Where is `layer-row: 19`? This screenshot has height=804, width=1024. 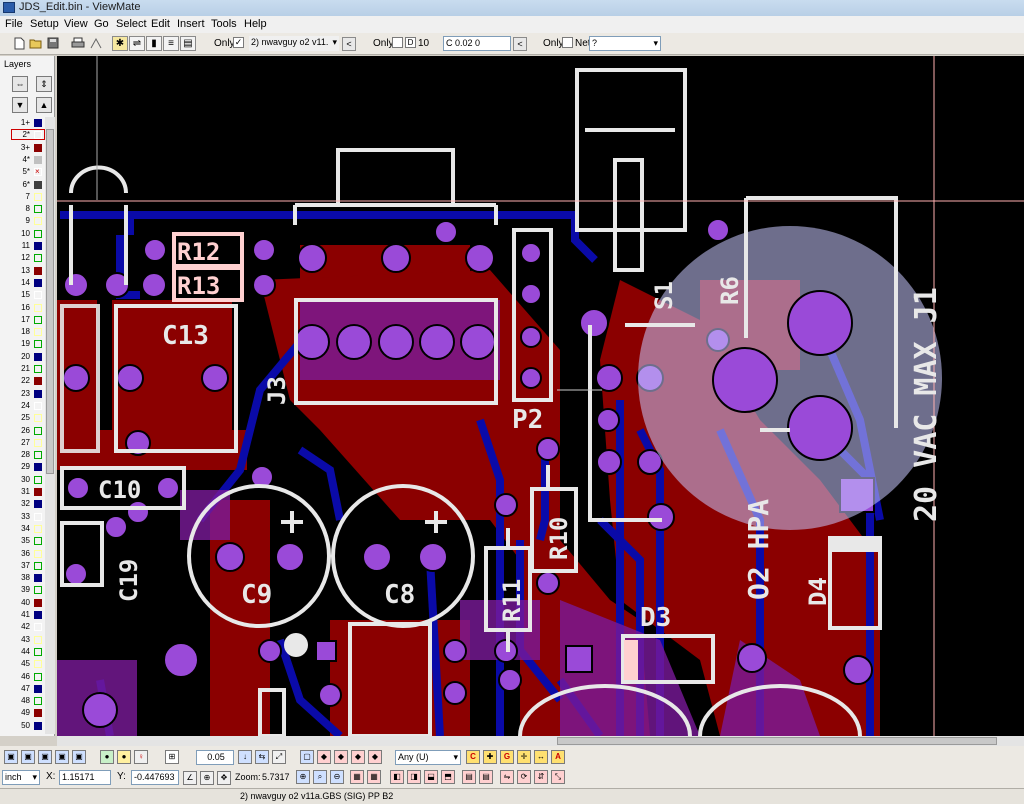
layer-row: 19 is located at coordinates (24, 344).